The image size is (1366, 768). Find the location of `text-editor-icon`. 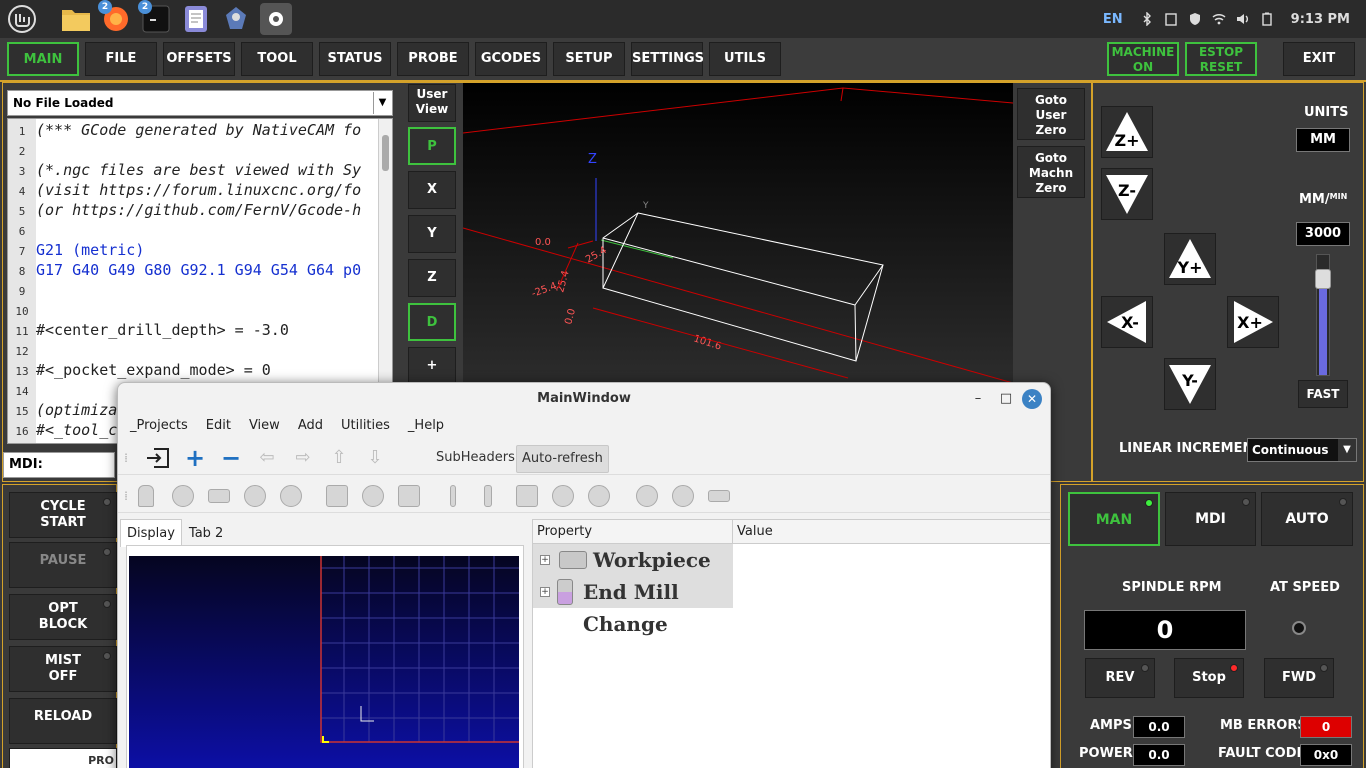

text-editor-icon is located at coordinates (196, 19).